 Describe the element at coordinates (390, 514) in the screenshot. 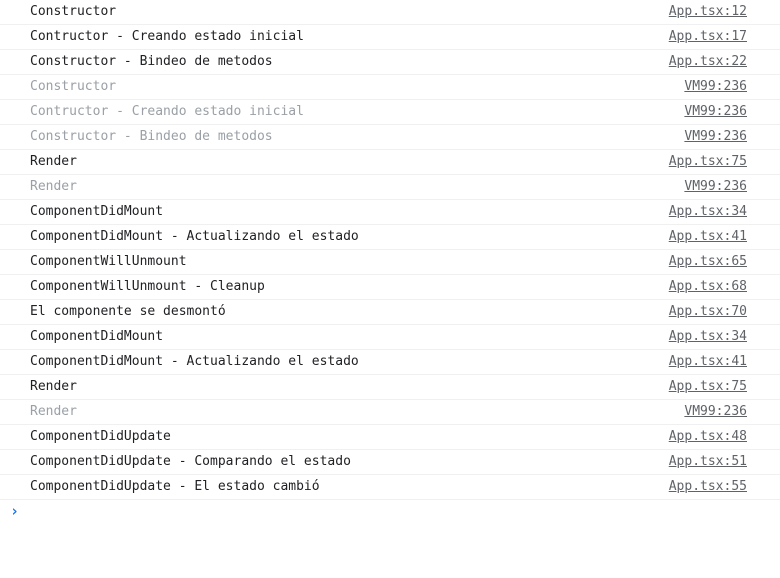

I see `console-prompt: ›` at that location.